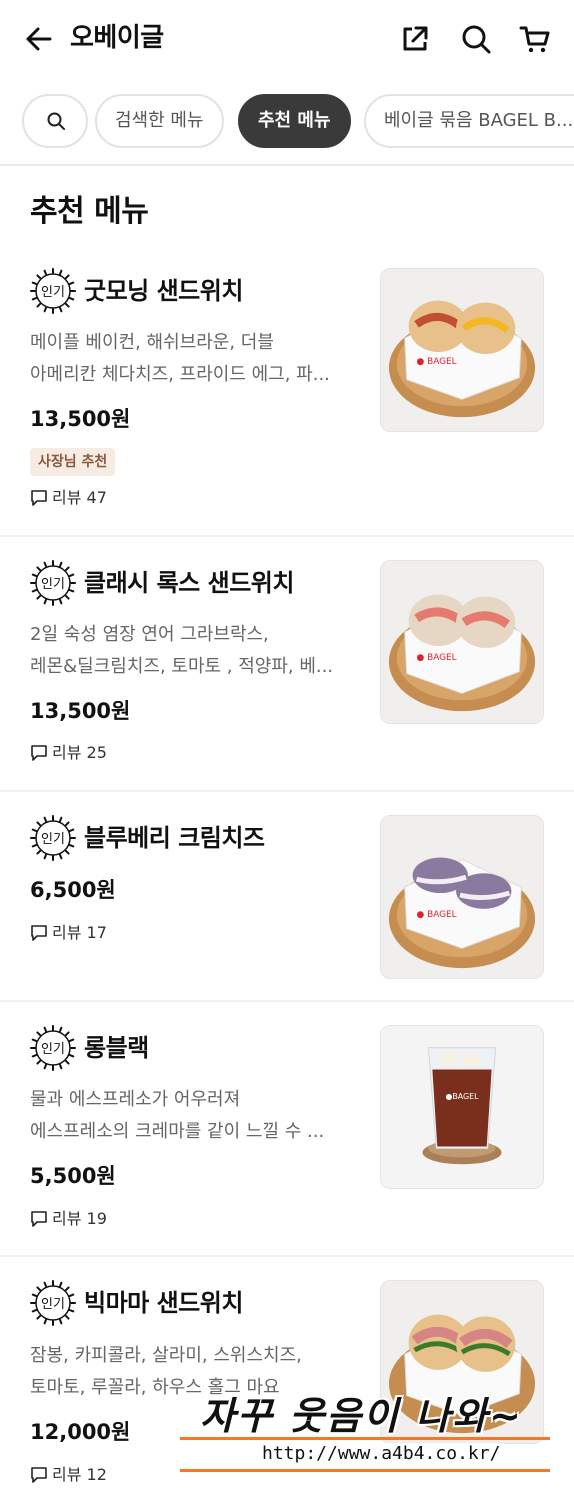 This screenshot has width=574, height=1500. What do you see at coordinates (166, 1355) in the screenshot?
I see `item-desc-line: 잠봉, 카피콜라, 살라미, 스위스치즈,` at bounding box center [166, 1355].